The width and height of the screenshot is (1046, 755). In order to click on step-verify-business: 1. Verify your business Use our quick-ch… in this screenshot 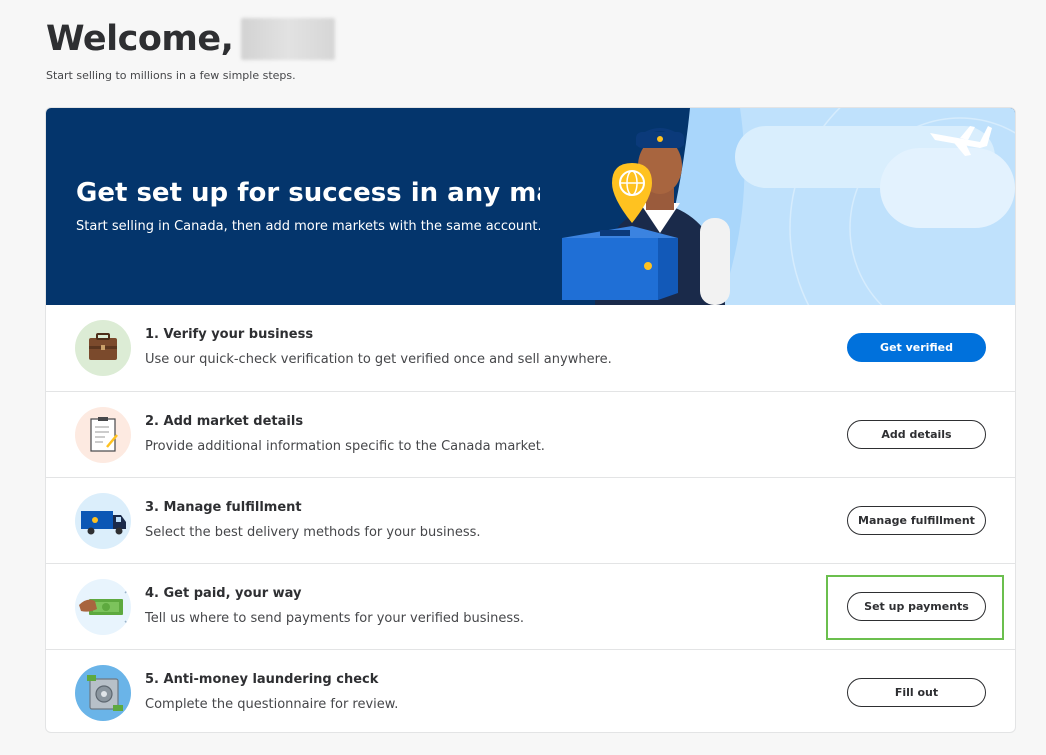, I will do `click(530, 348)`.